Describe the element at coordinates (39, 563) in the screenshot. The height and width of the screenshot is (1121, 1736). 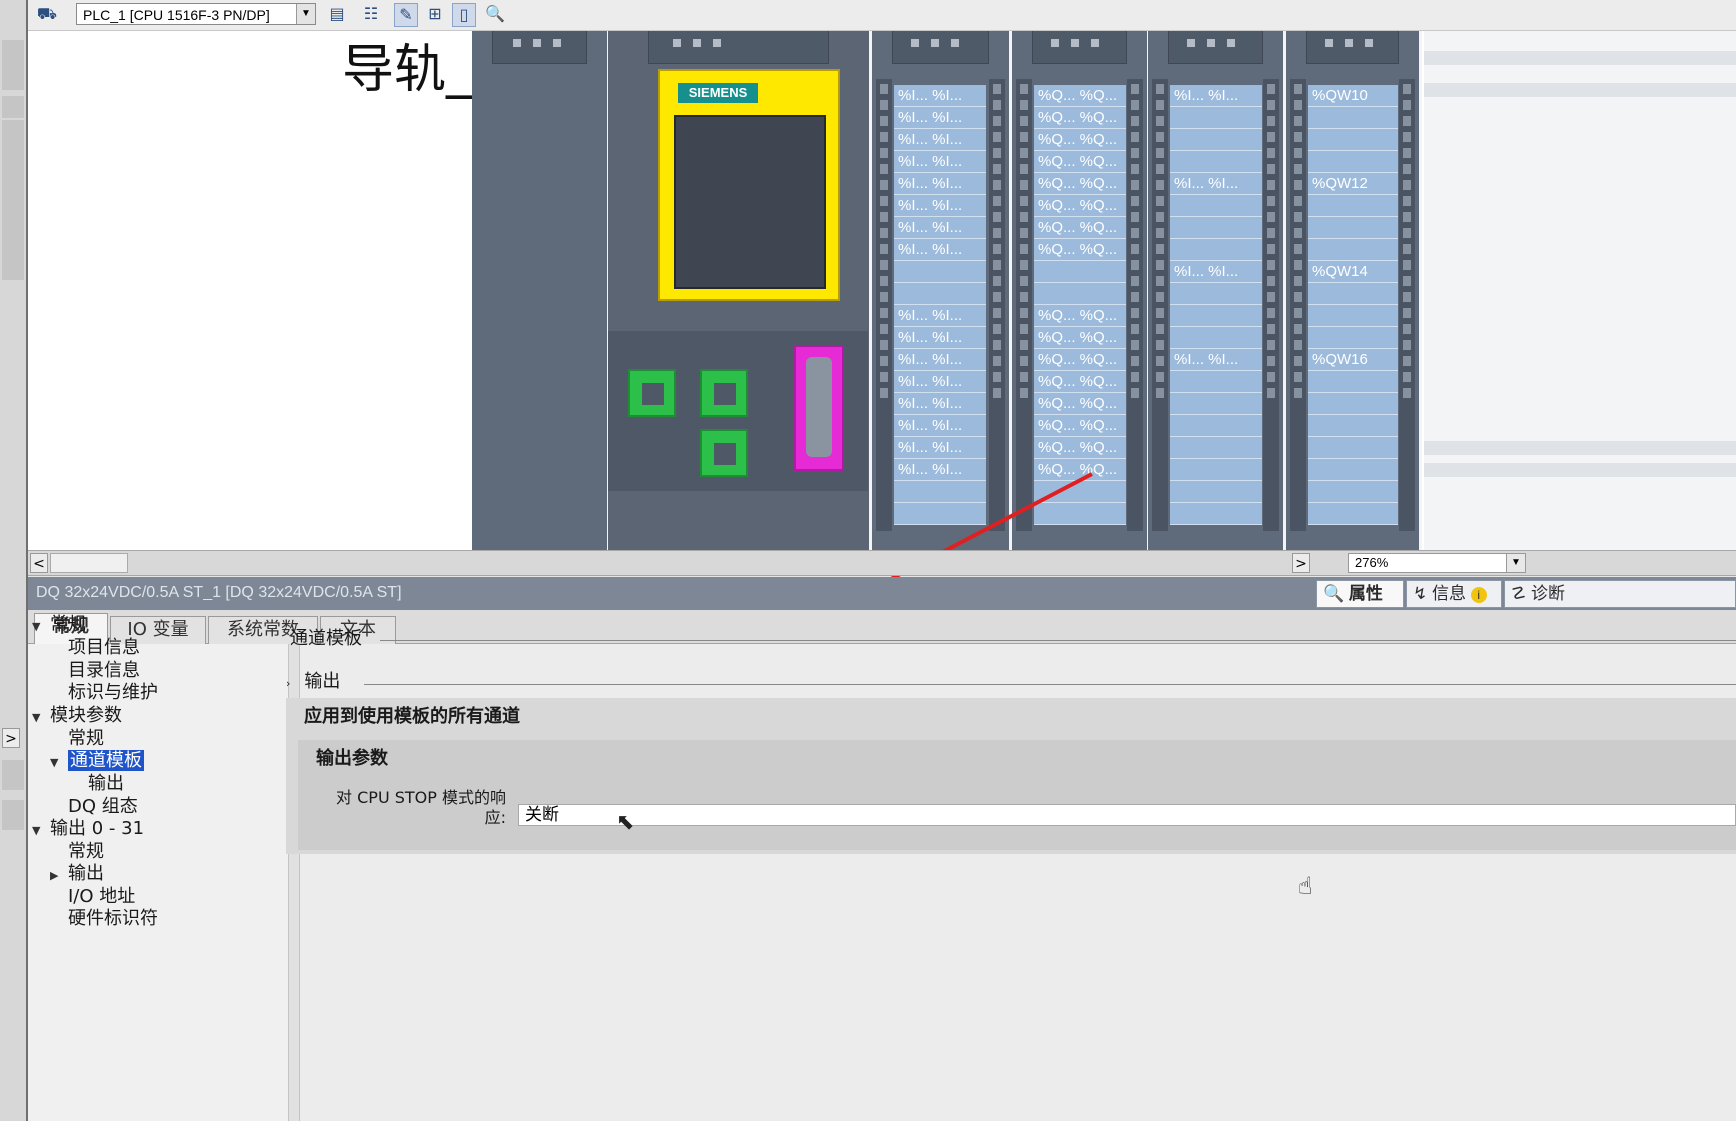
I see `scroll-left-button: <` at that location.